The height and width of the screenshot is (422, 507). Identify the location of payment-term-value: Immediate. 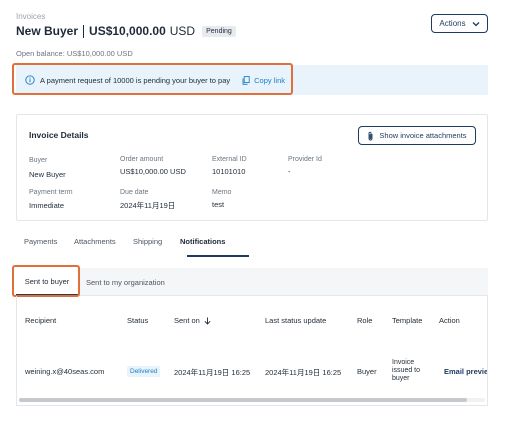
(47, 205).